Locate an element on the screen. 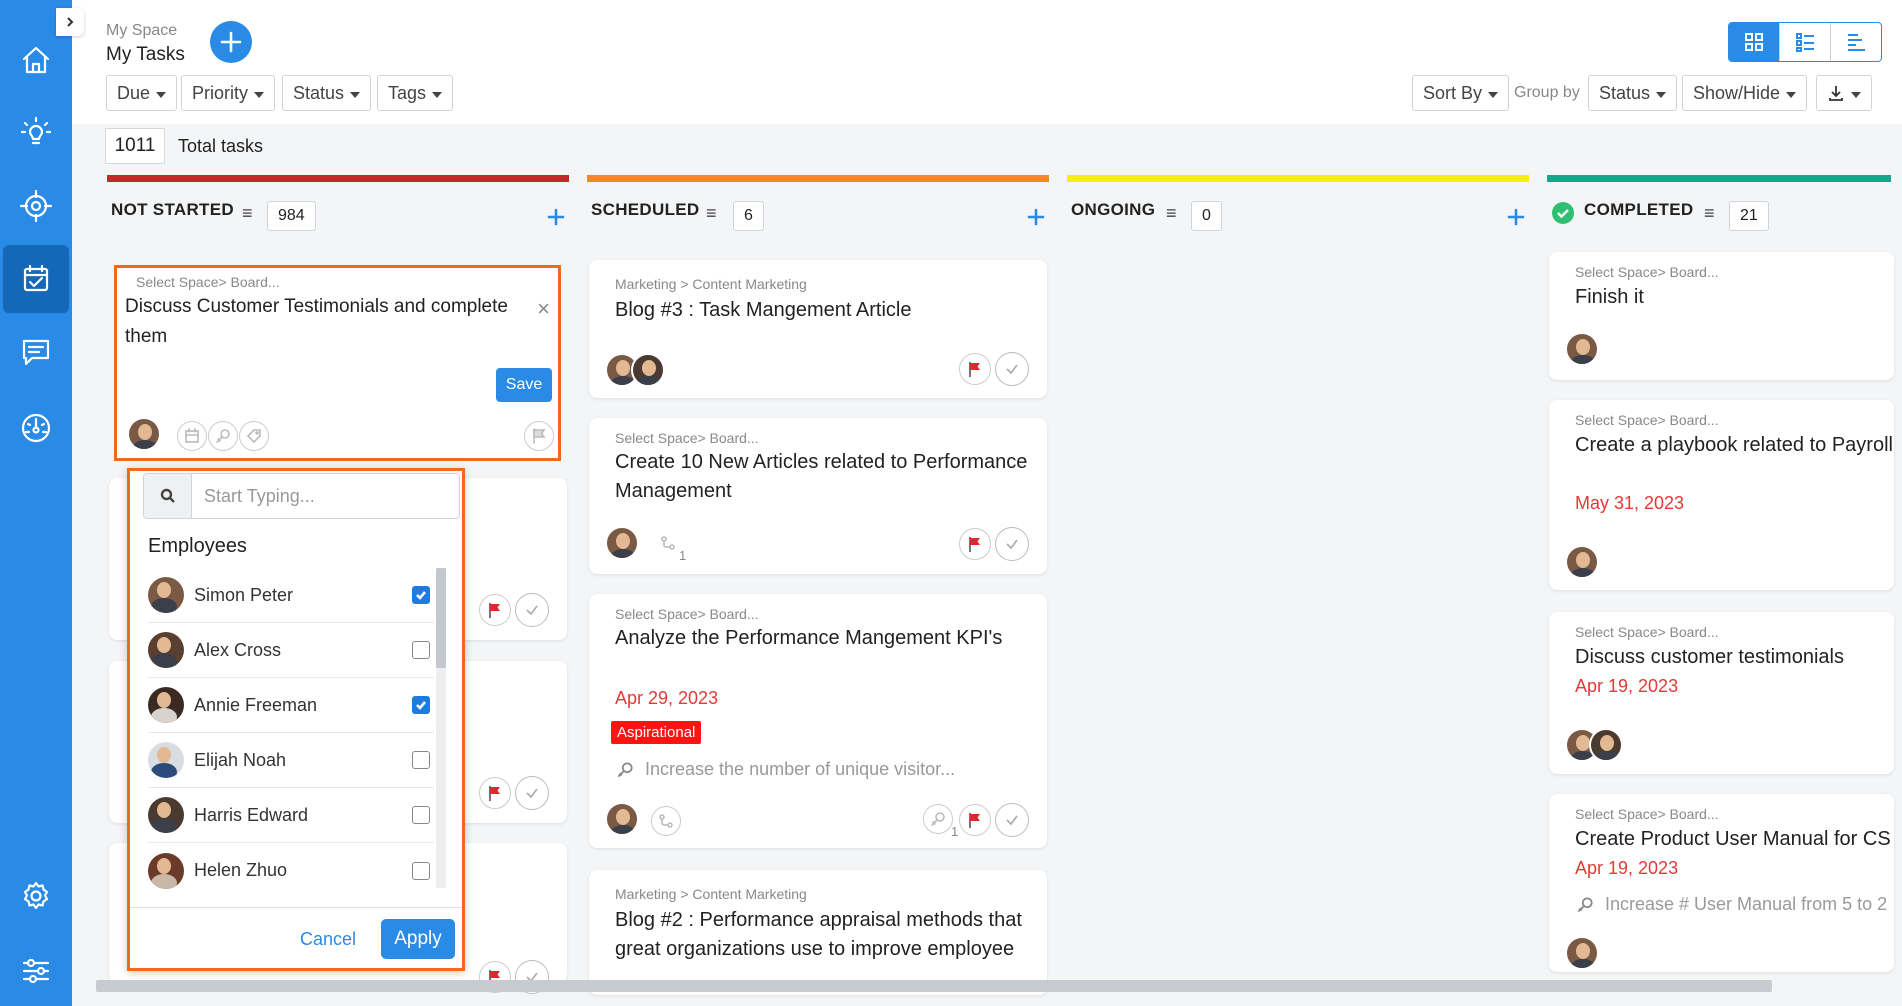 Image resolution: width=1902 pixels, height=1006 pixels. home-icon is located at coordinates (36, 60).